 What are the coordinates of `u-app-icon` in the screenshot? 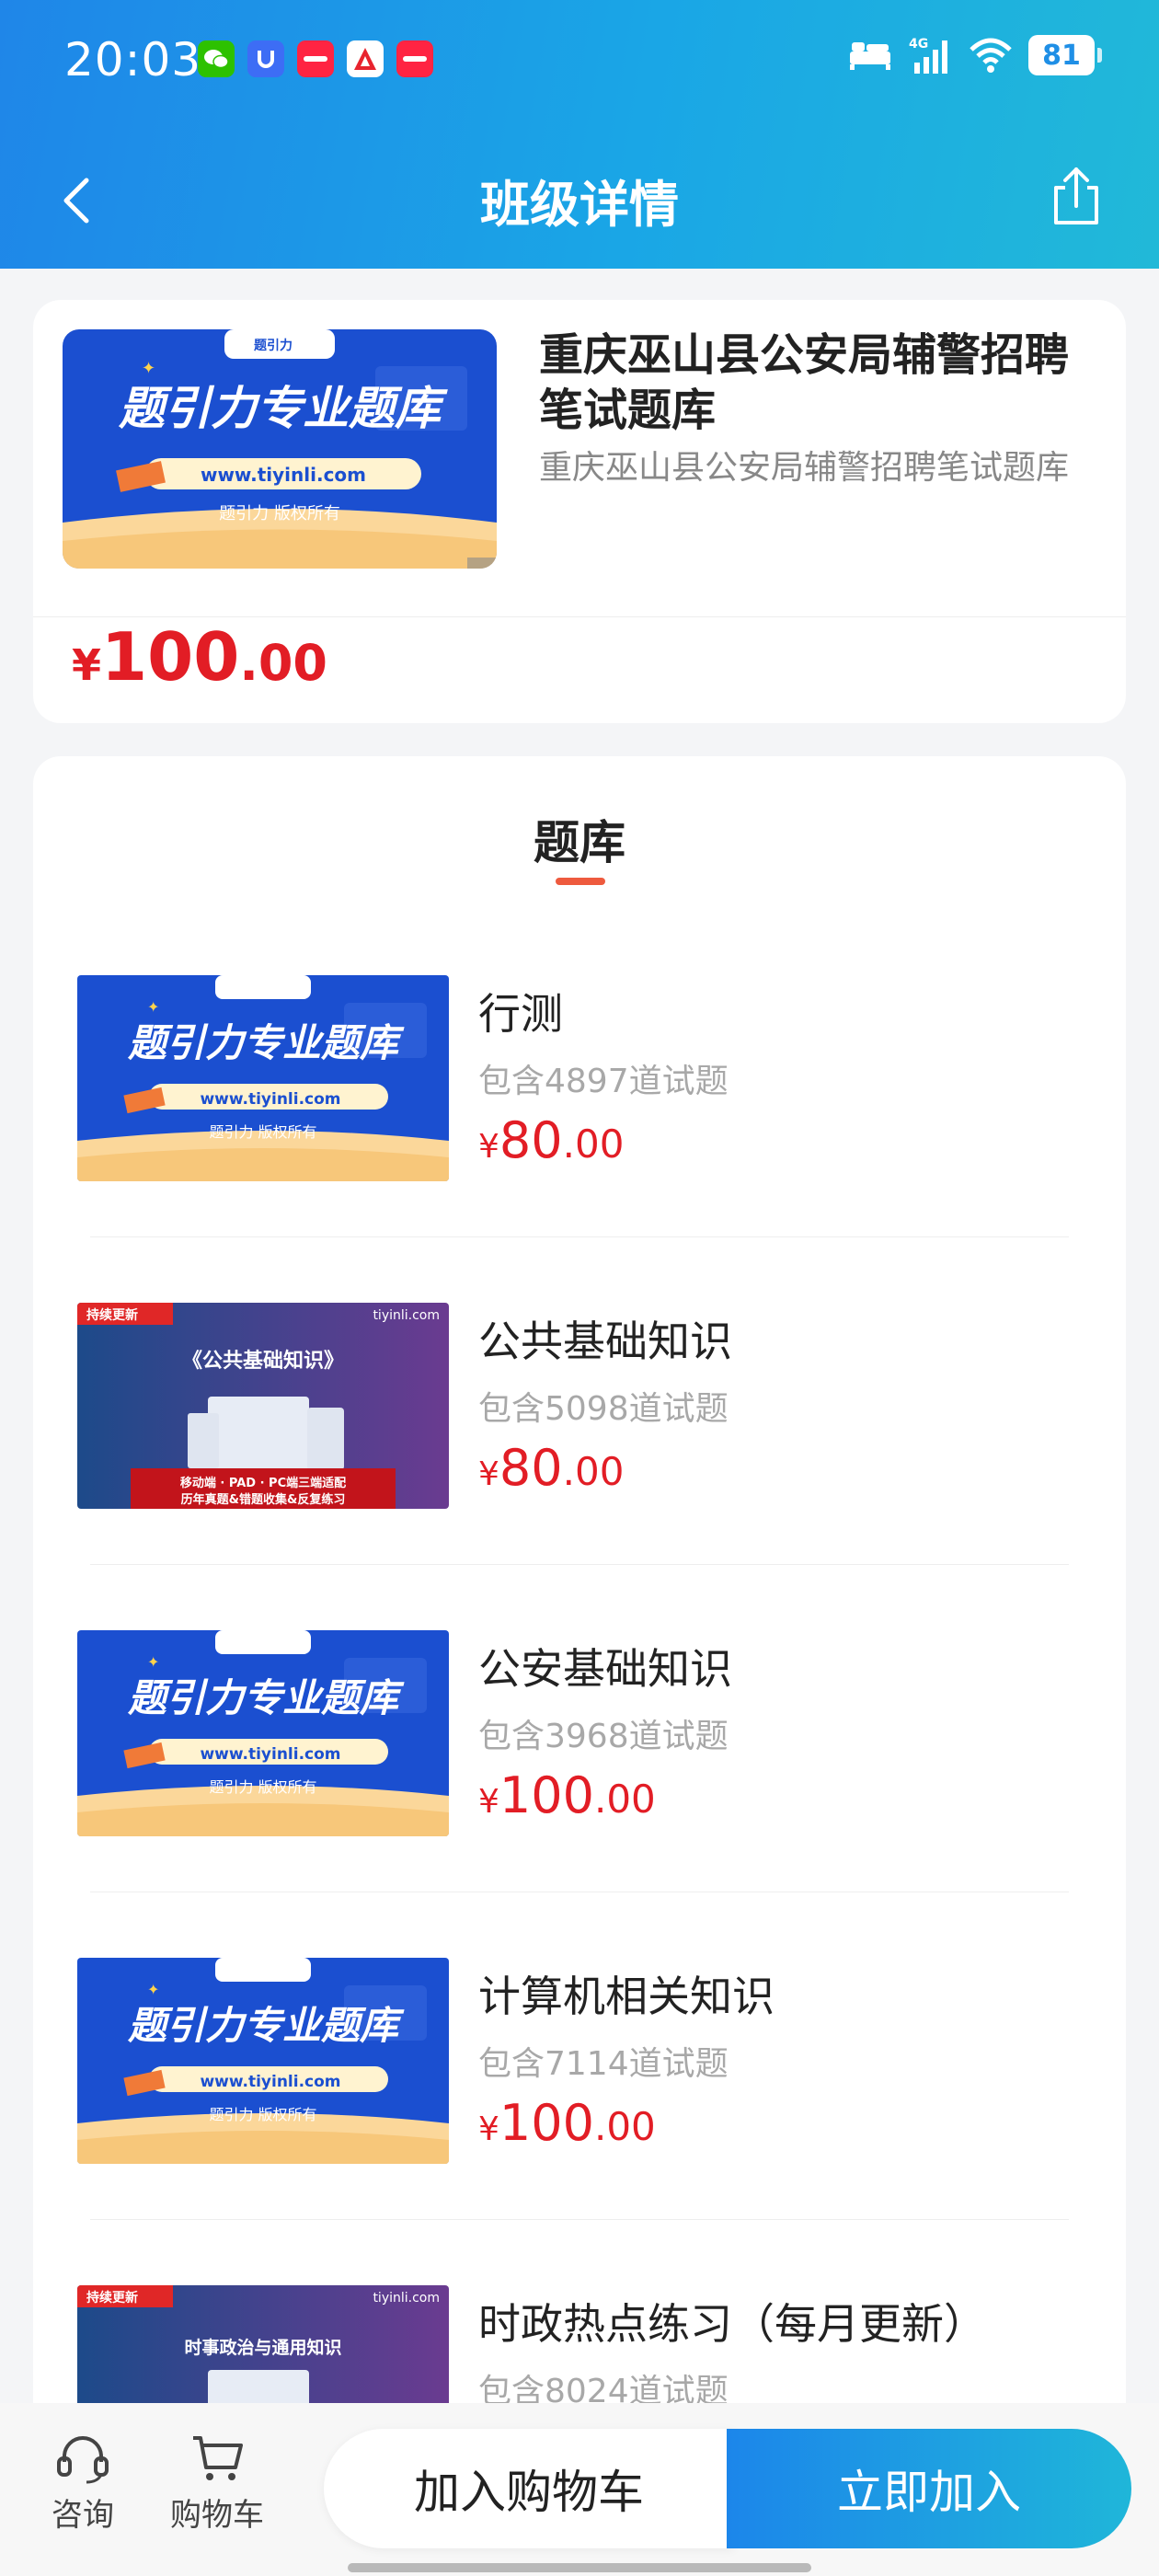 It's located at (265, 58).